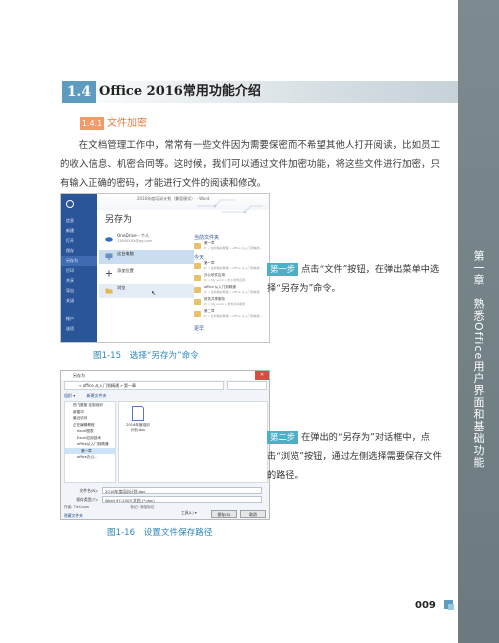  What do you see at coordinates (69, 395) in the screenshot?
I see `organize-button: 组织 ▾` at bounding box center [69, 395].